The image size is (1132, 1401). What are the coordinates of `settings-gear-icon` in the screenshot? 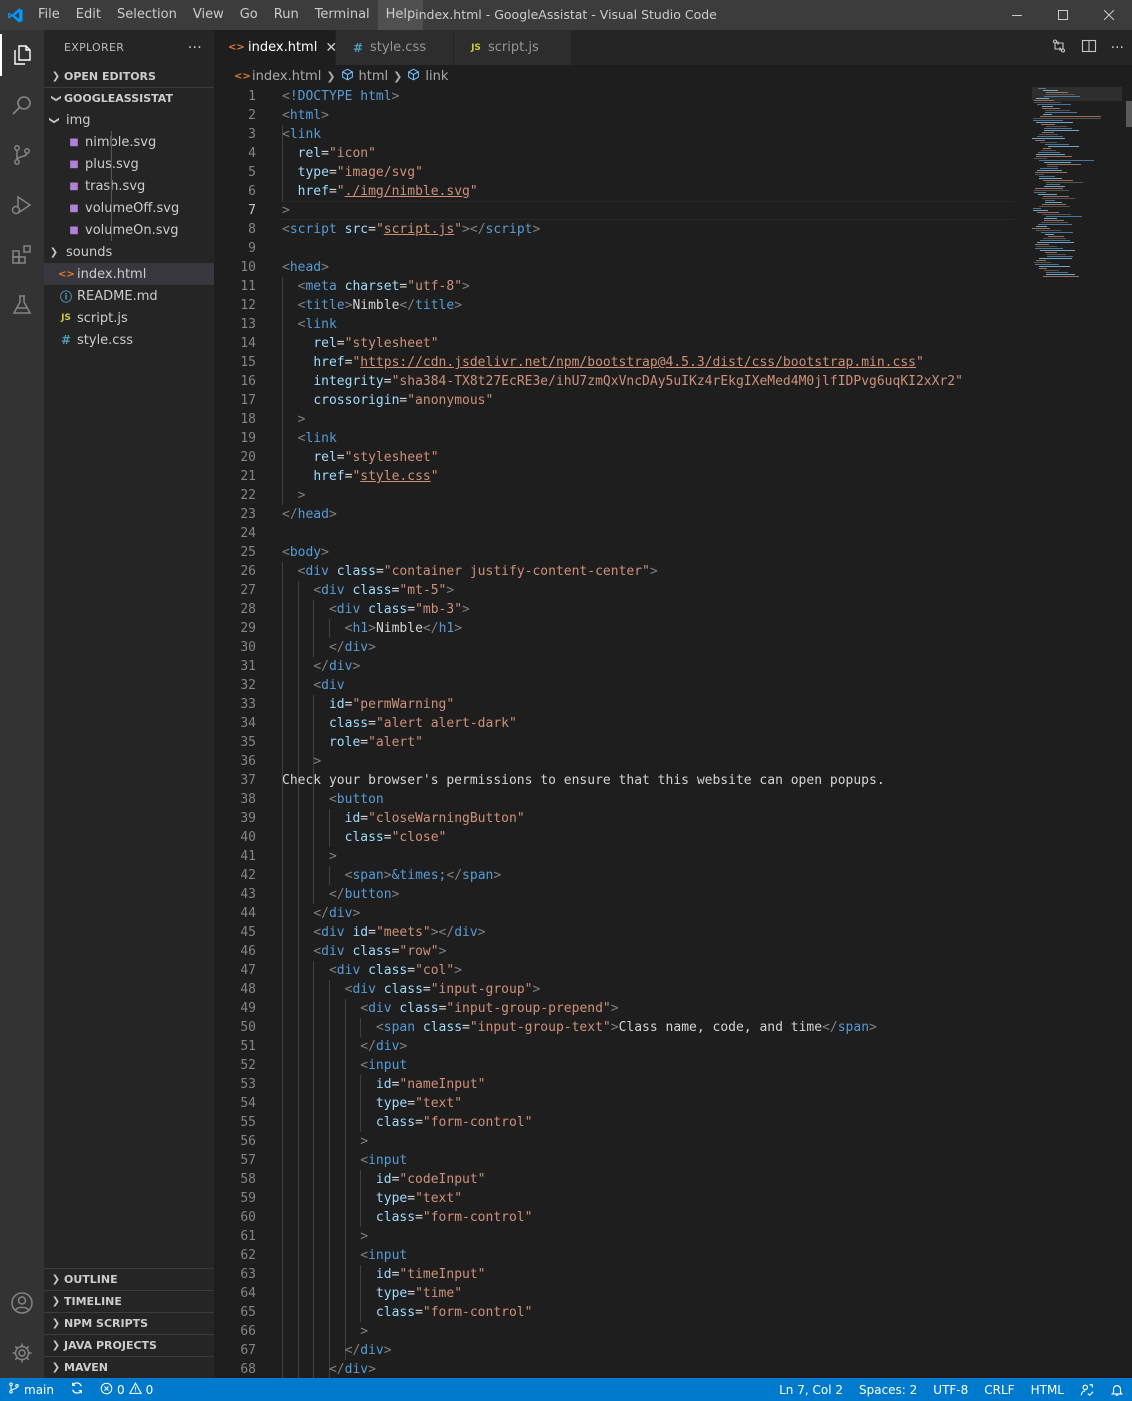 It's located at (22, 1353).